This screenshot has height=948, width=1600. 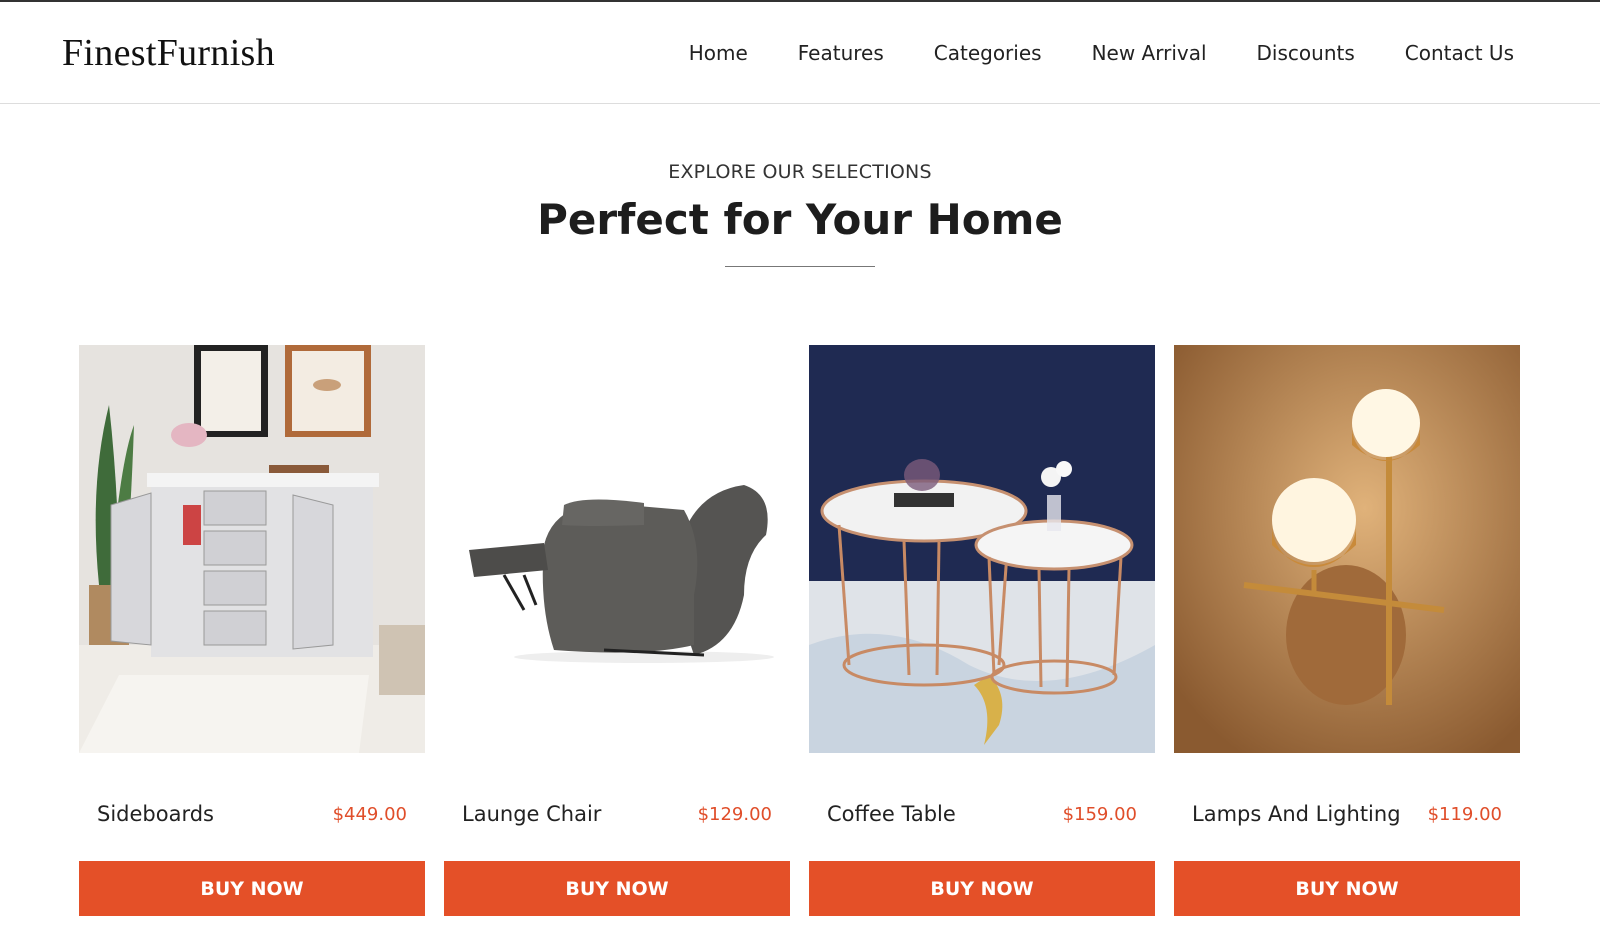 What do you see at coordinates (841, 53) in the screenshot?
I see `nav-features: Features` at bounding box center [841, 53].